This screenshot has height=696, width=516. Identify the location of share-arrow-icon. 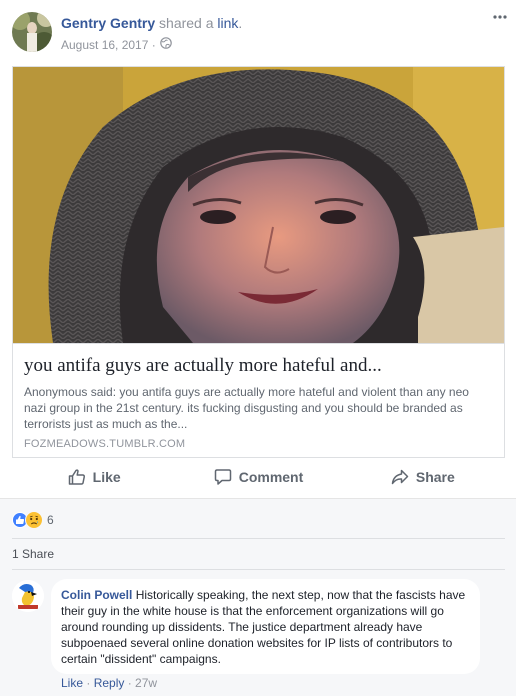
(400, 477).